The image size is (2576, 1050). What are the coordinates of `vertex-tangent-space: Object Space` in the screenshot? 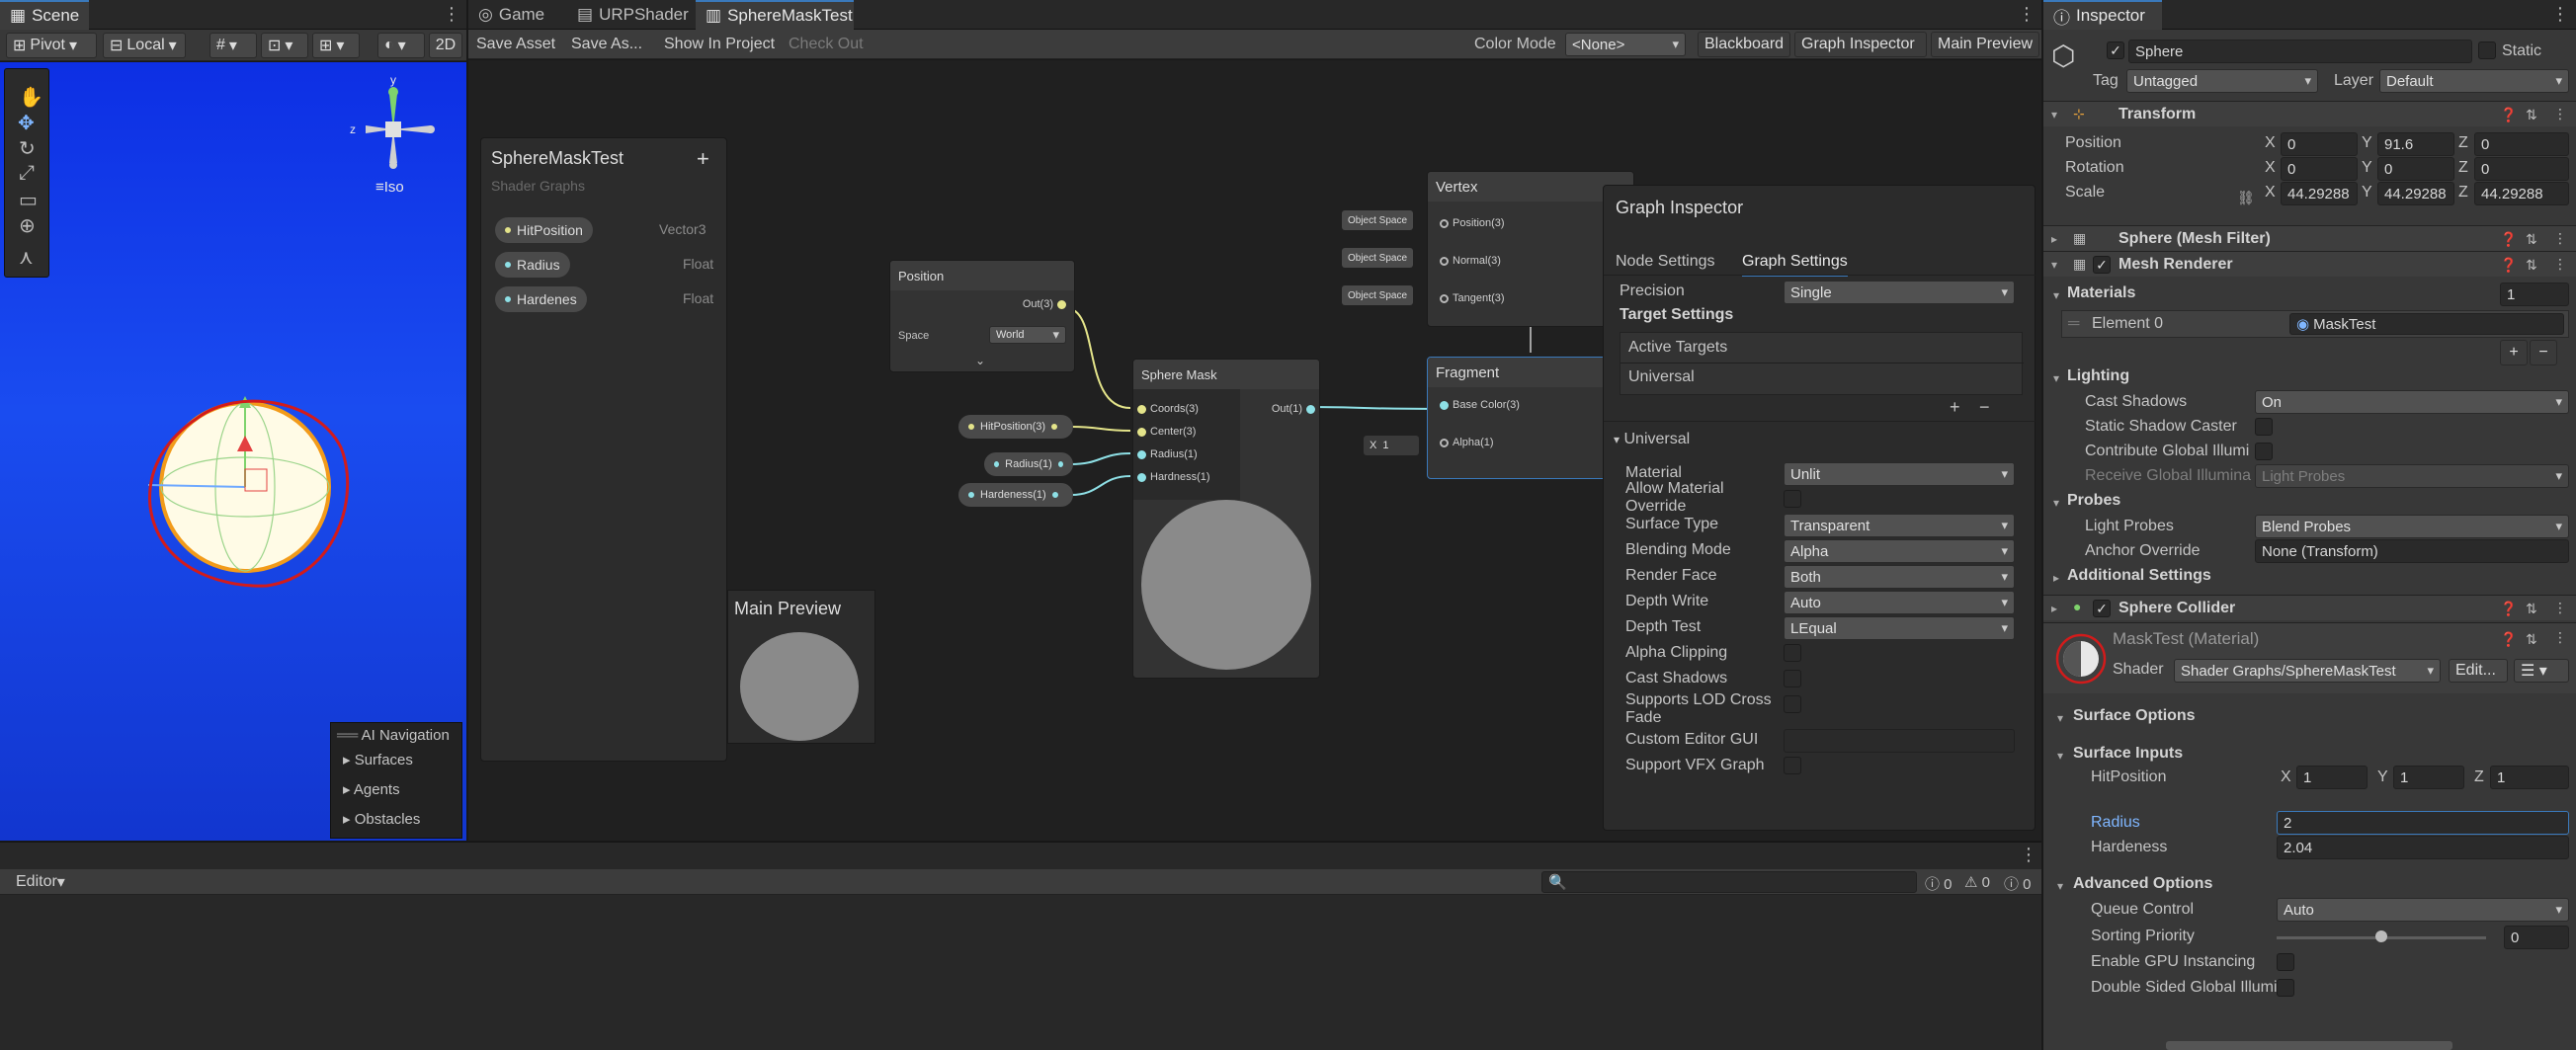 It's located at (1378, 295).